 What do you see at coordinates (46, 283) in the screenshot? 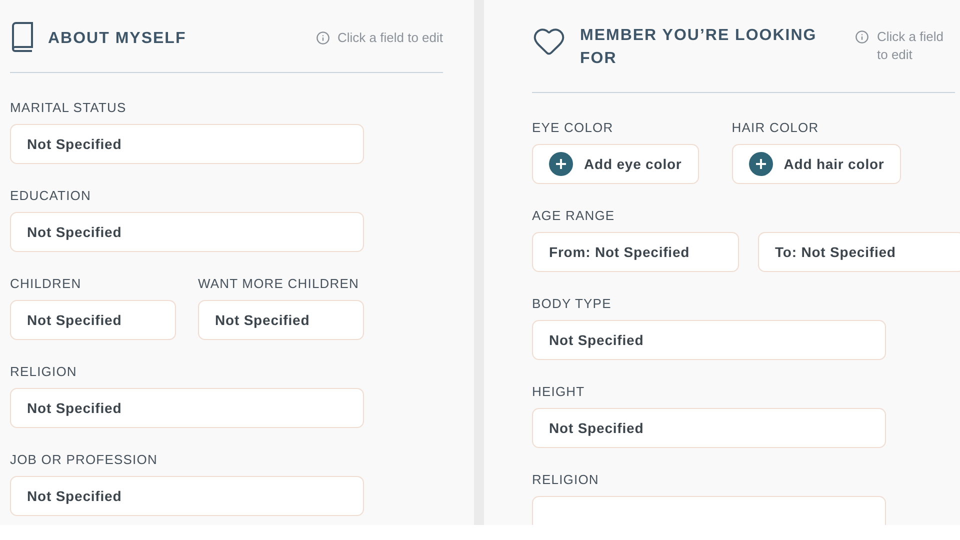
I see `field-label: CHILDREN` at bounding box center [46, 283].